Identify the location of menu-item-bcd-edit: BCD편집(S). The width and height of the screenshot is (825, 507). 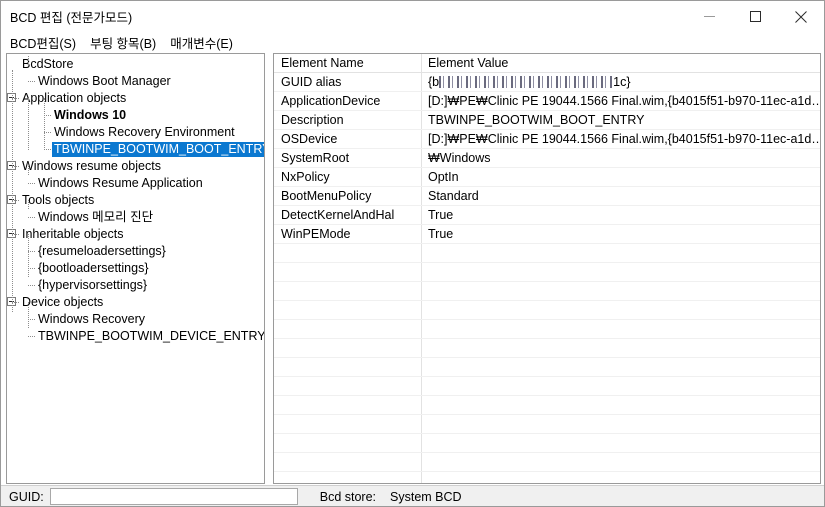
(43, 42).